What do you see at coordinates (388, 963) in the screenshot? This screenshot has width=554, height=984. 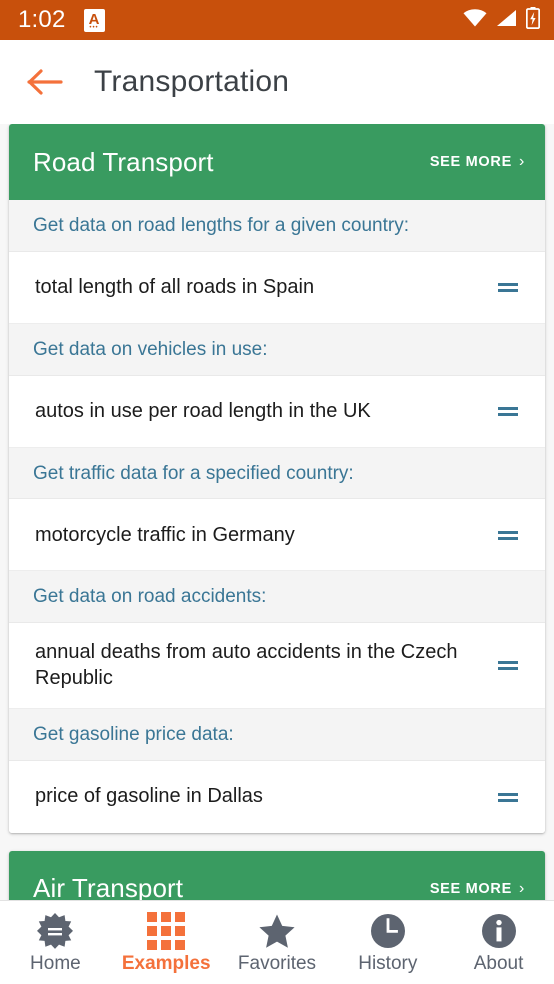 I see `nav-label: History` at bounding box center [388, 963].